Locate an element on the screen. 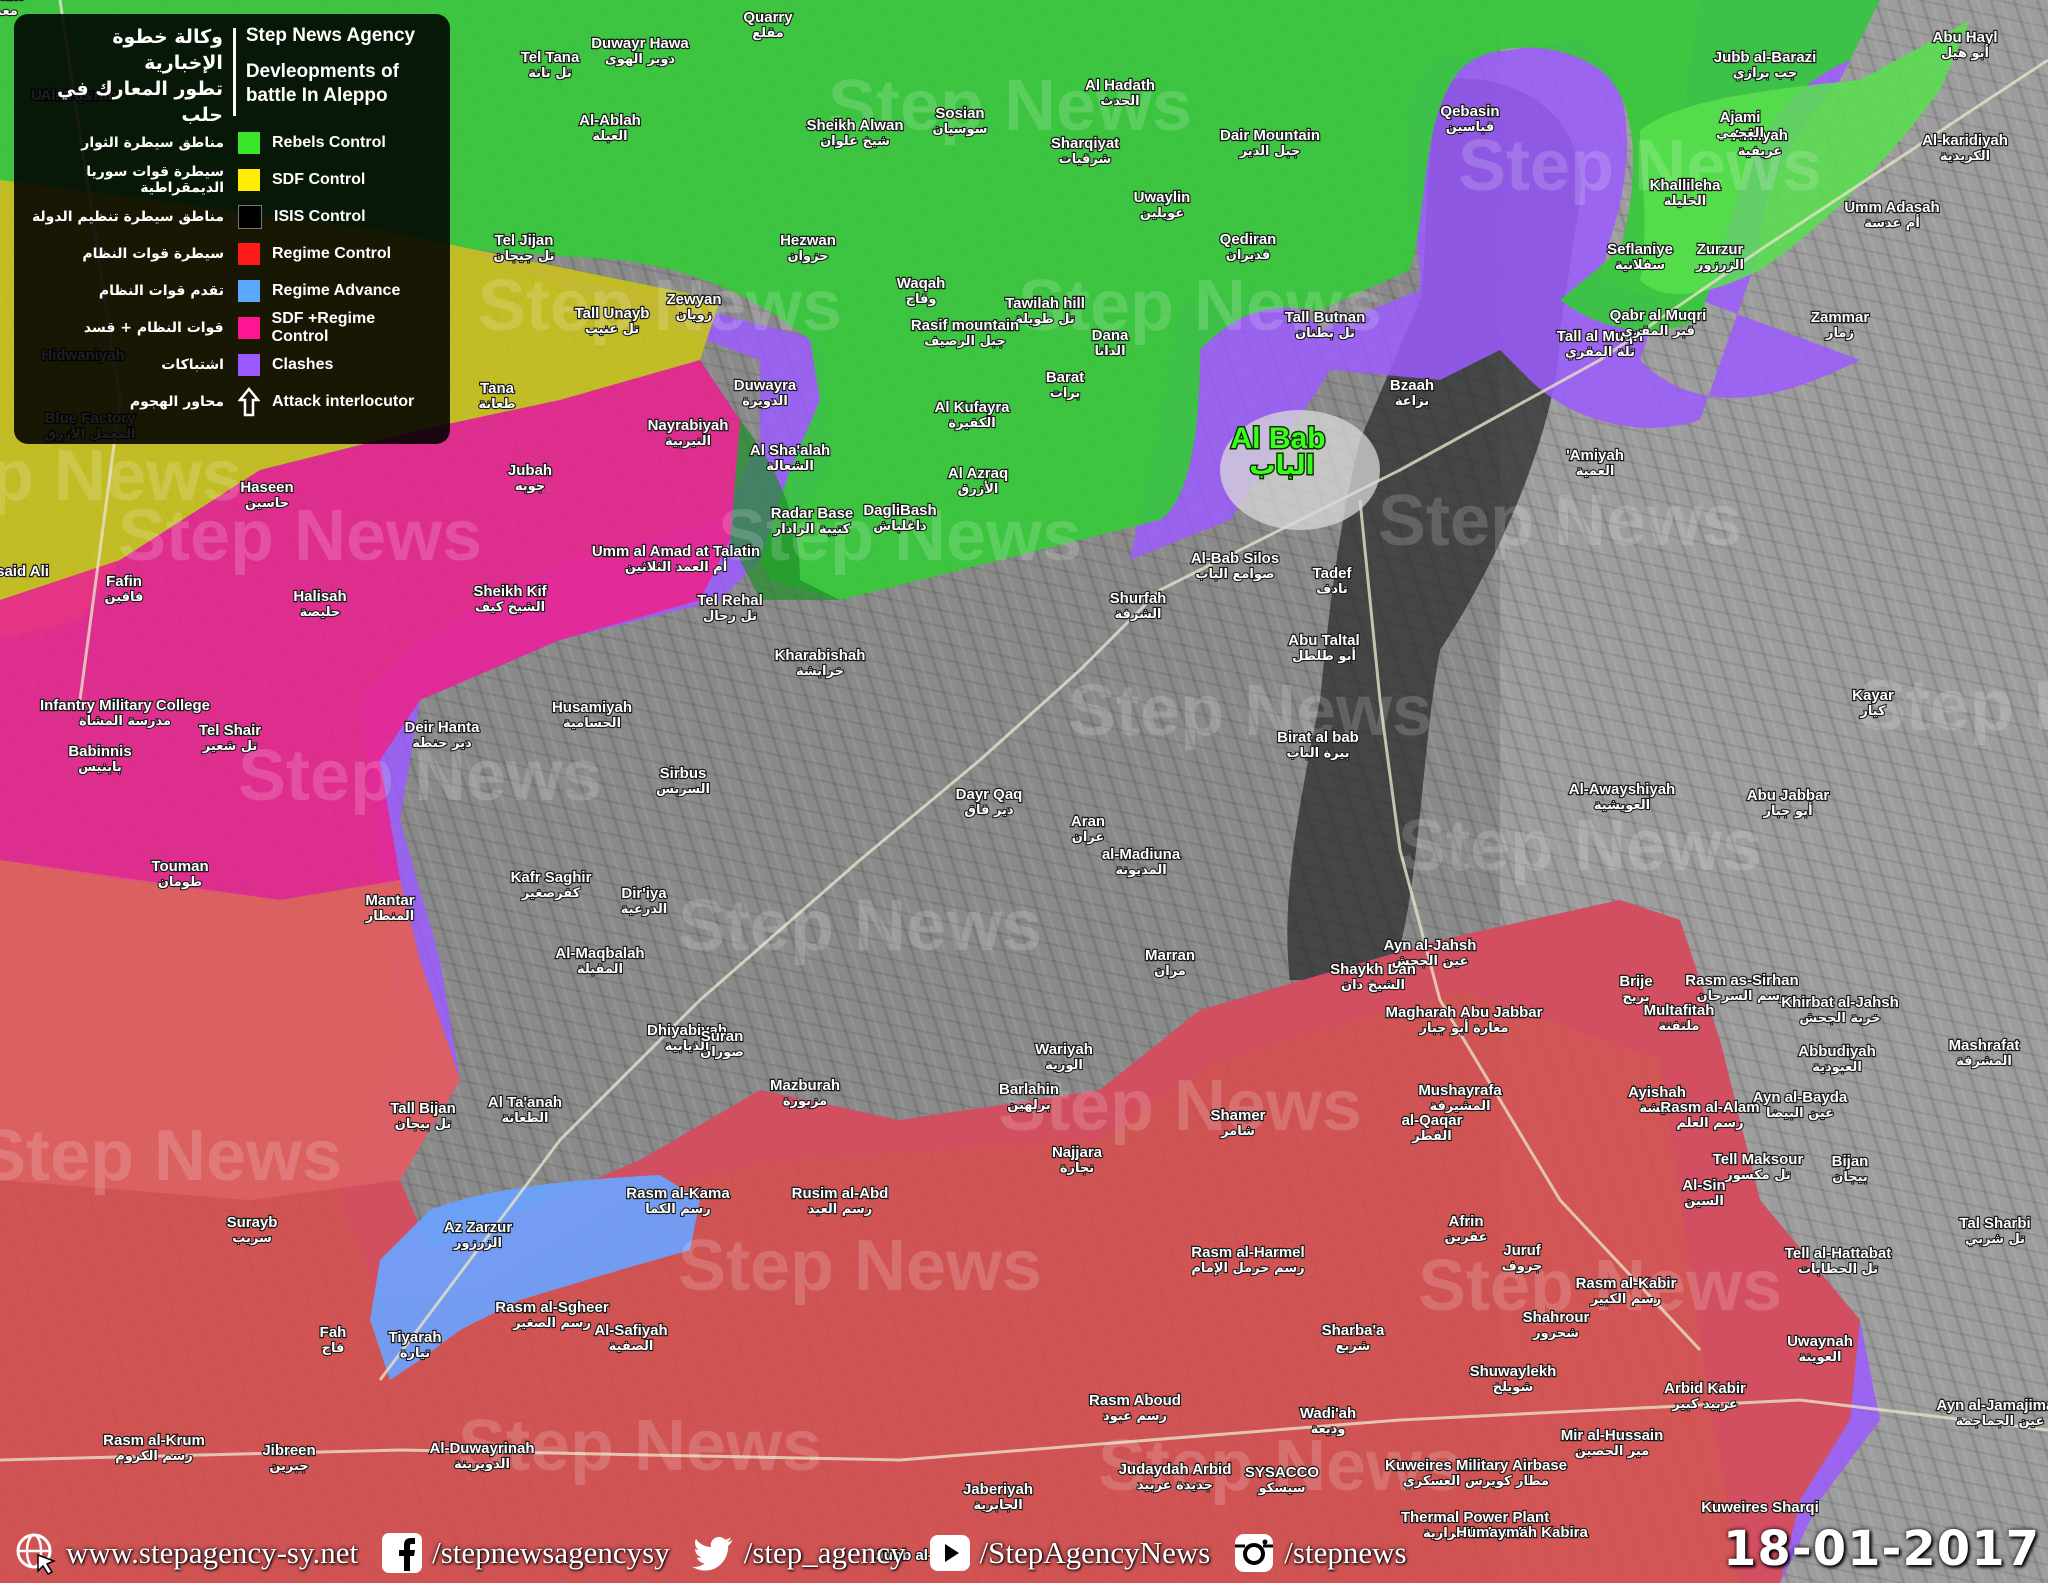 Image resolution: width=2048 pixels, height=1583 pixels. place-name-ar: عين البيضا is located at coordinates (1800, 1113).